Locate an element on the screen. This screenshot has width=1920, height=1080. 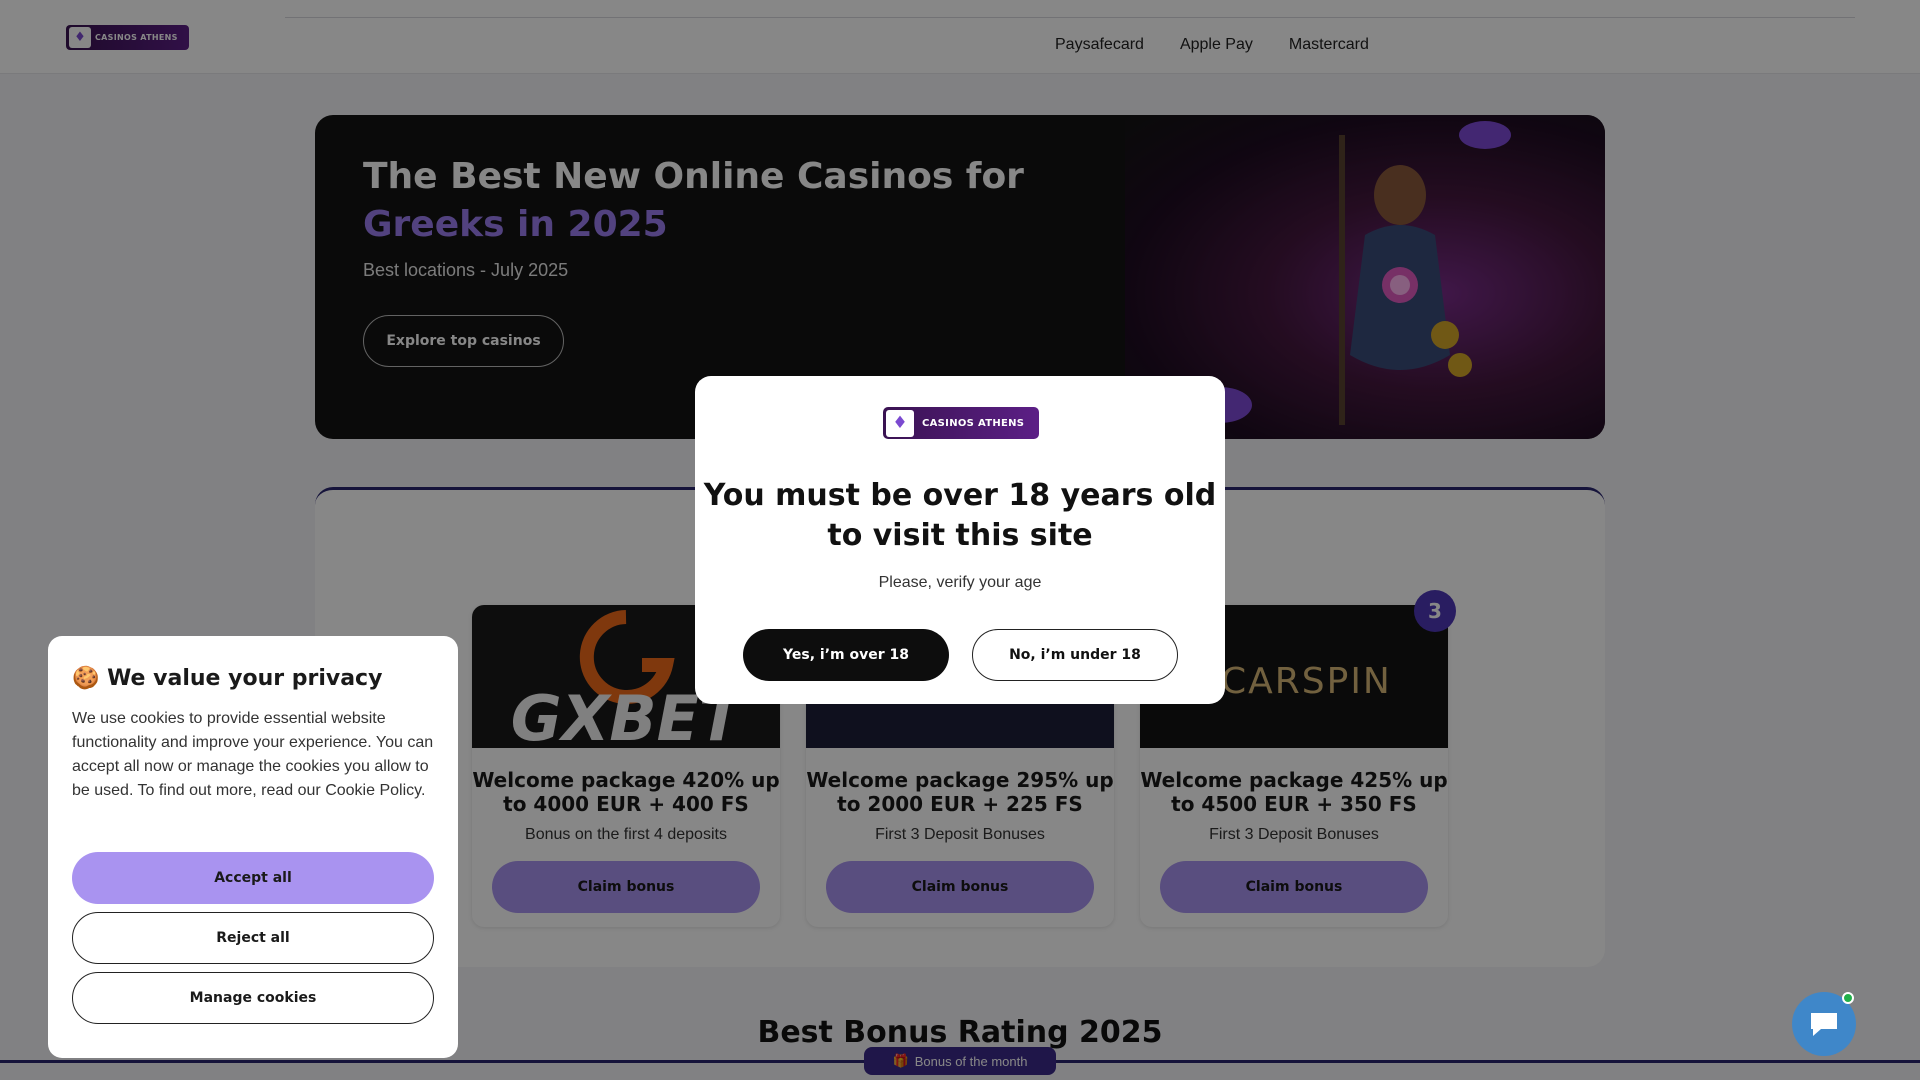
chat-button is located at coordinates (1824, 1024).